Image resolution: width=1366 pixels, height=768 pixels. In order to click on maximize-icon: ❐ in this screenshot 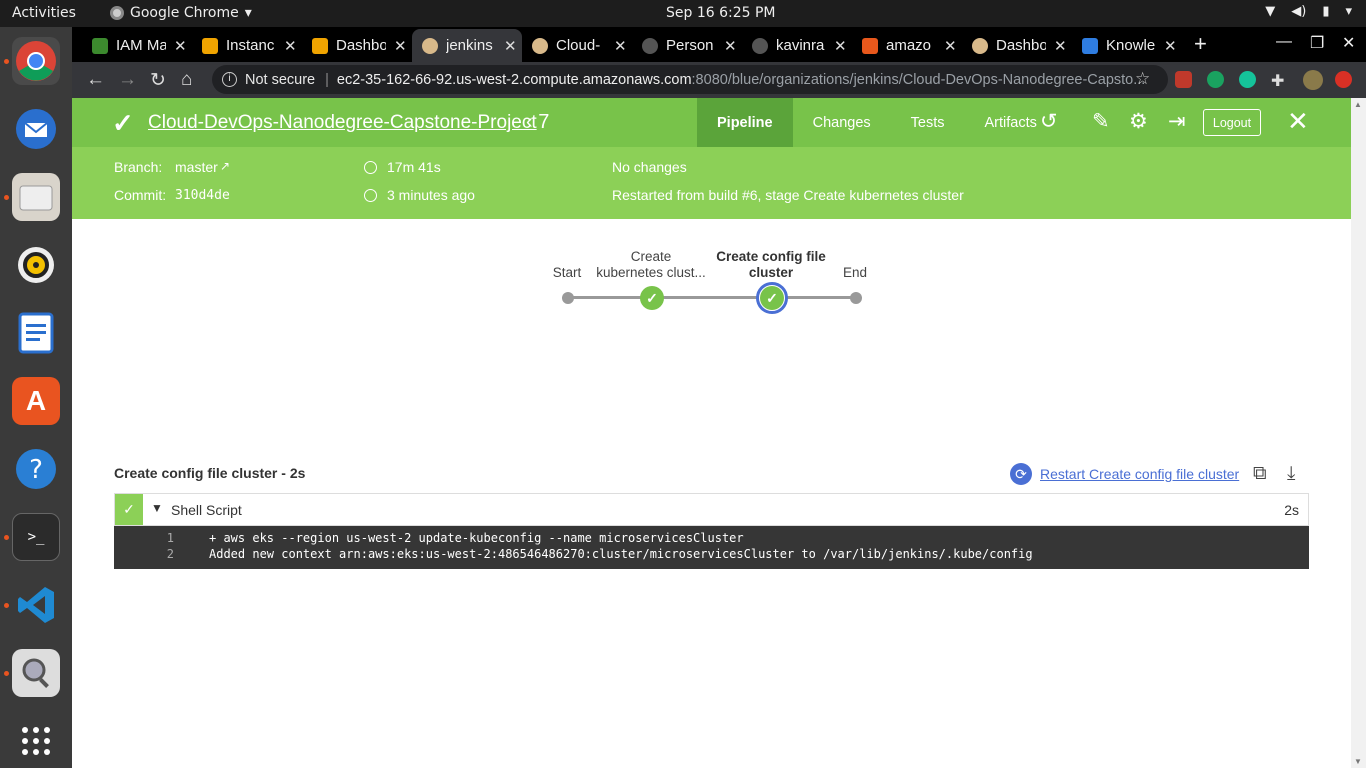, I will do `click(1317, 43)`.